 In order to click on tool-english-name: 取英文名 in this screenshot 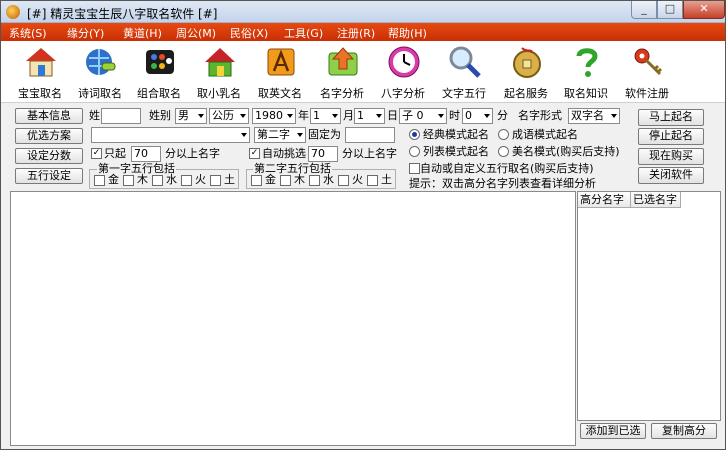, I will do `click(280, 72)`.